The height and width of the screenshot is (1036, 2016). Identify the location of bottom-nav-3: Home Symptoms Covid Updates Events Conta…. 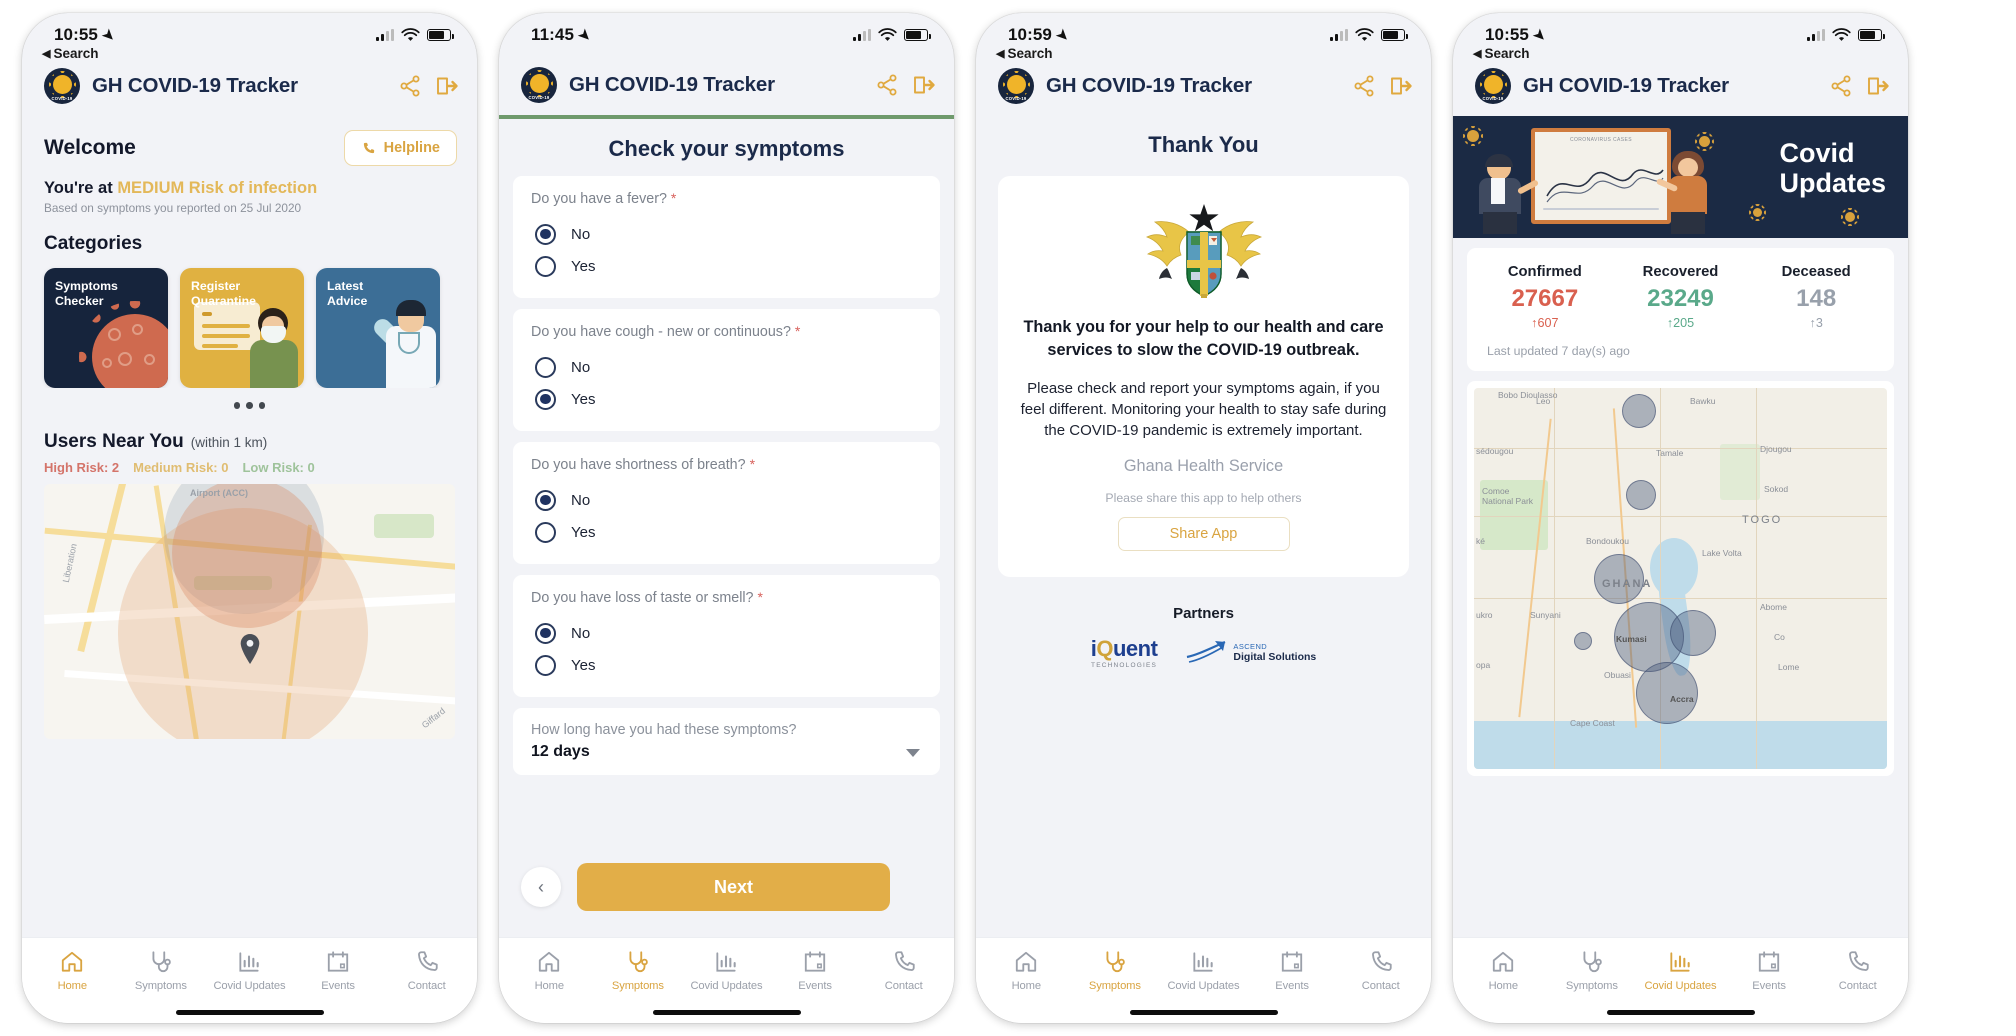
(1203, 980).